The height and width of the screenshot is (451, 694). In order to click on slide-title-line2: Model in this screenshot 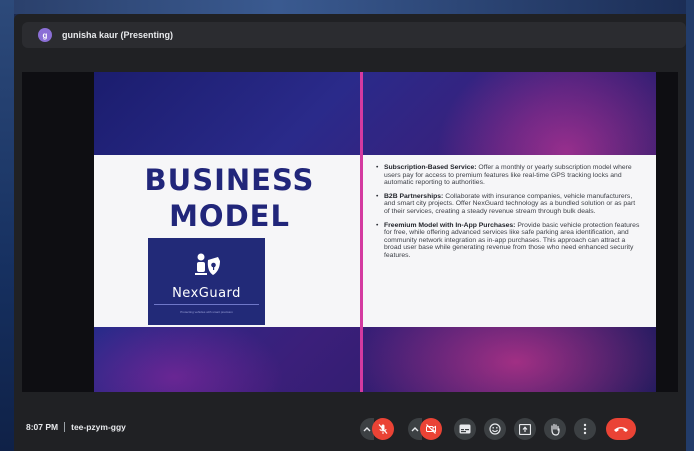, I will do `click(229, 216)`.